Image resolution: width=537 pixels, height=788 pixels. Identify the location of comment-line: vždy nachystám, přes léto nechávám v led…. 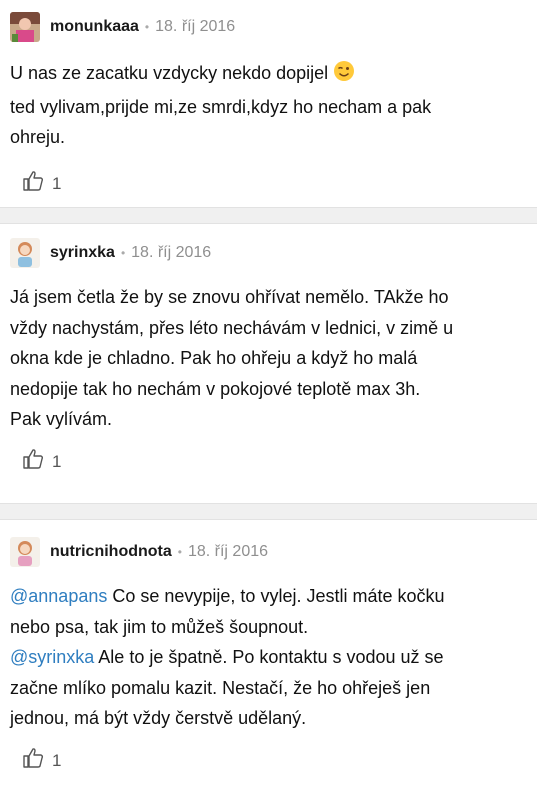
(232, 327).